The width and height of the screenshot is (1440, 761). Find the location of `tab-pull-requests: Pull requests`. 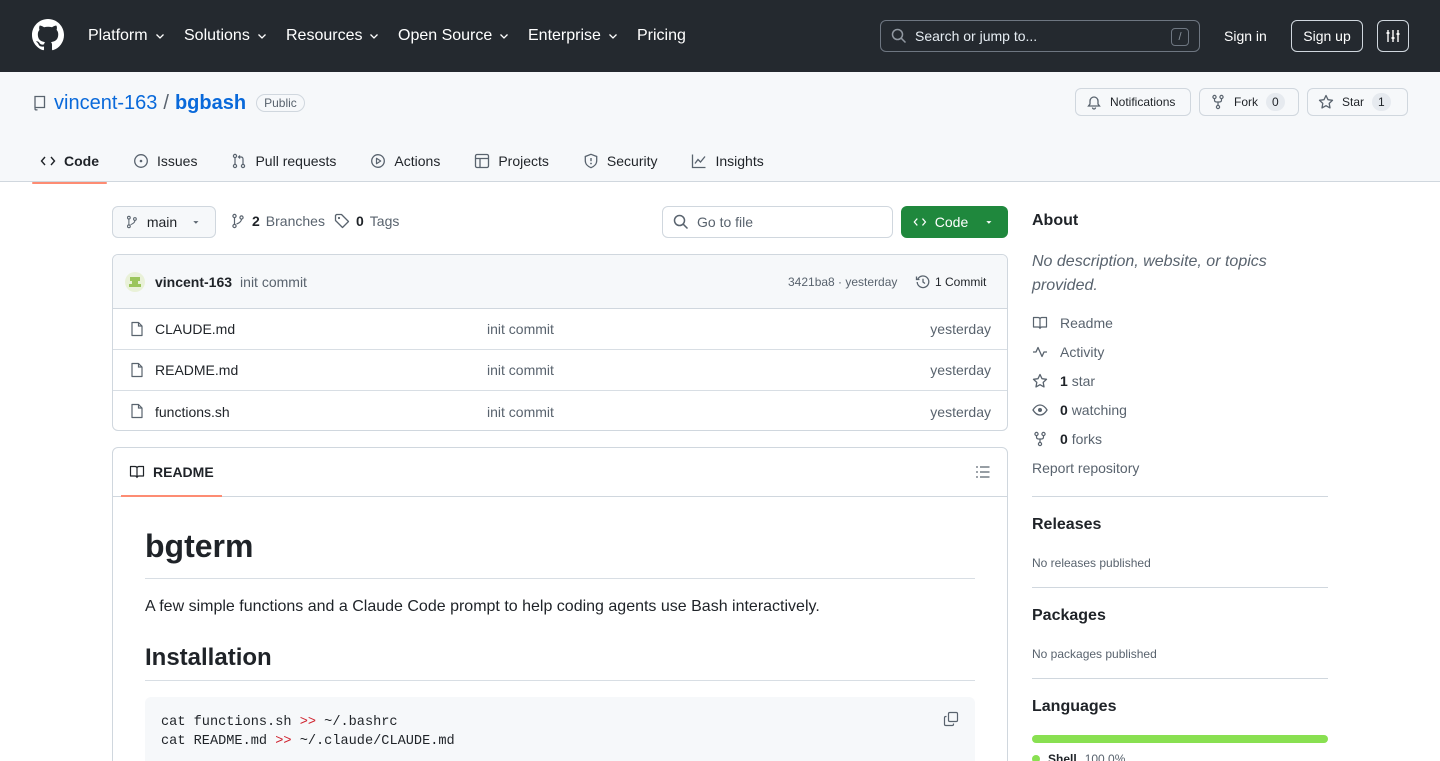

tab-pull-requests: Pull requests is located at coordinates (283, 161).